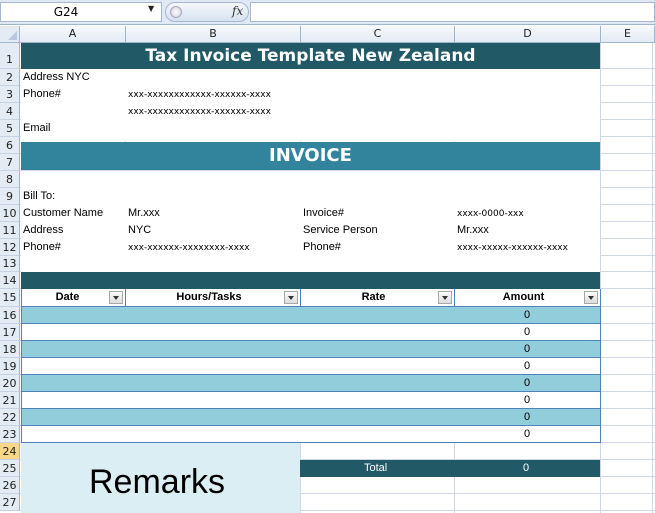 The width and height of the screenshot is (655, 513). I want to click on total-label: Total, so click(376, 468).